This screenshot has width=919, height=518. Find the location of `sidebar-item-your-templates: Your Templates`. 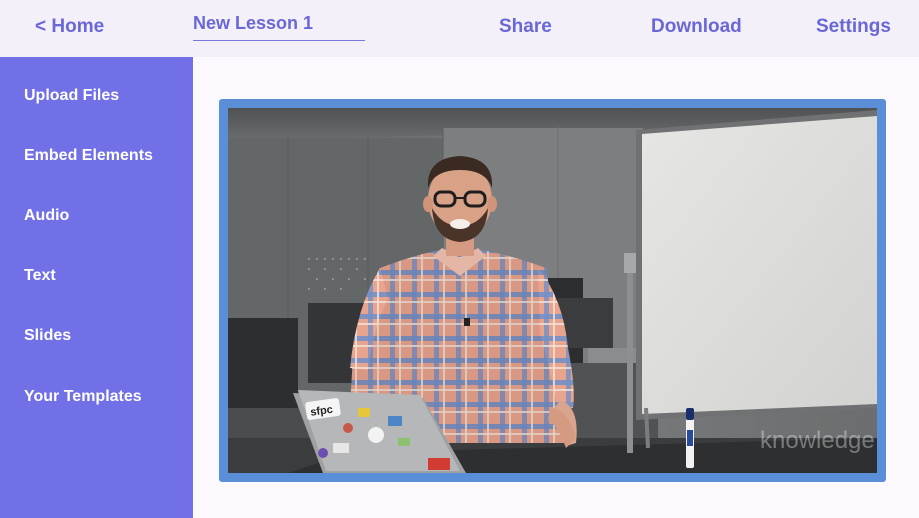

sidebar-item-your-templates: Your Templates is located at coordinates (83, 397).